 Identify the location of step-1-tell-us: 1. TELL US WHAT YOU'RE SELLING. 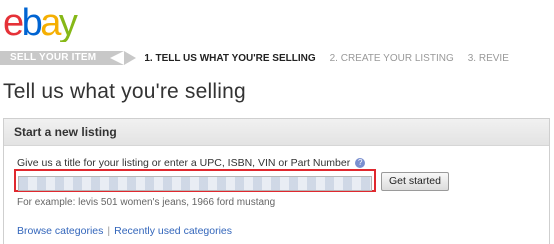
(230, 58).